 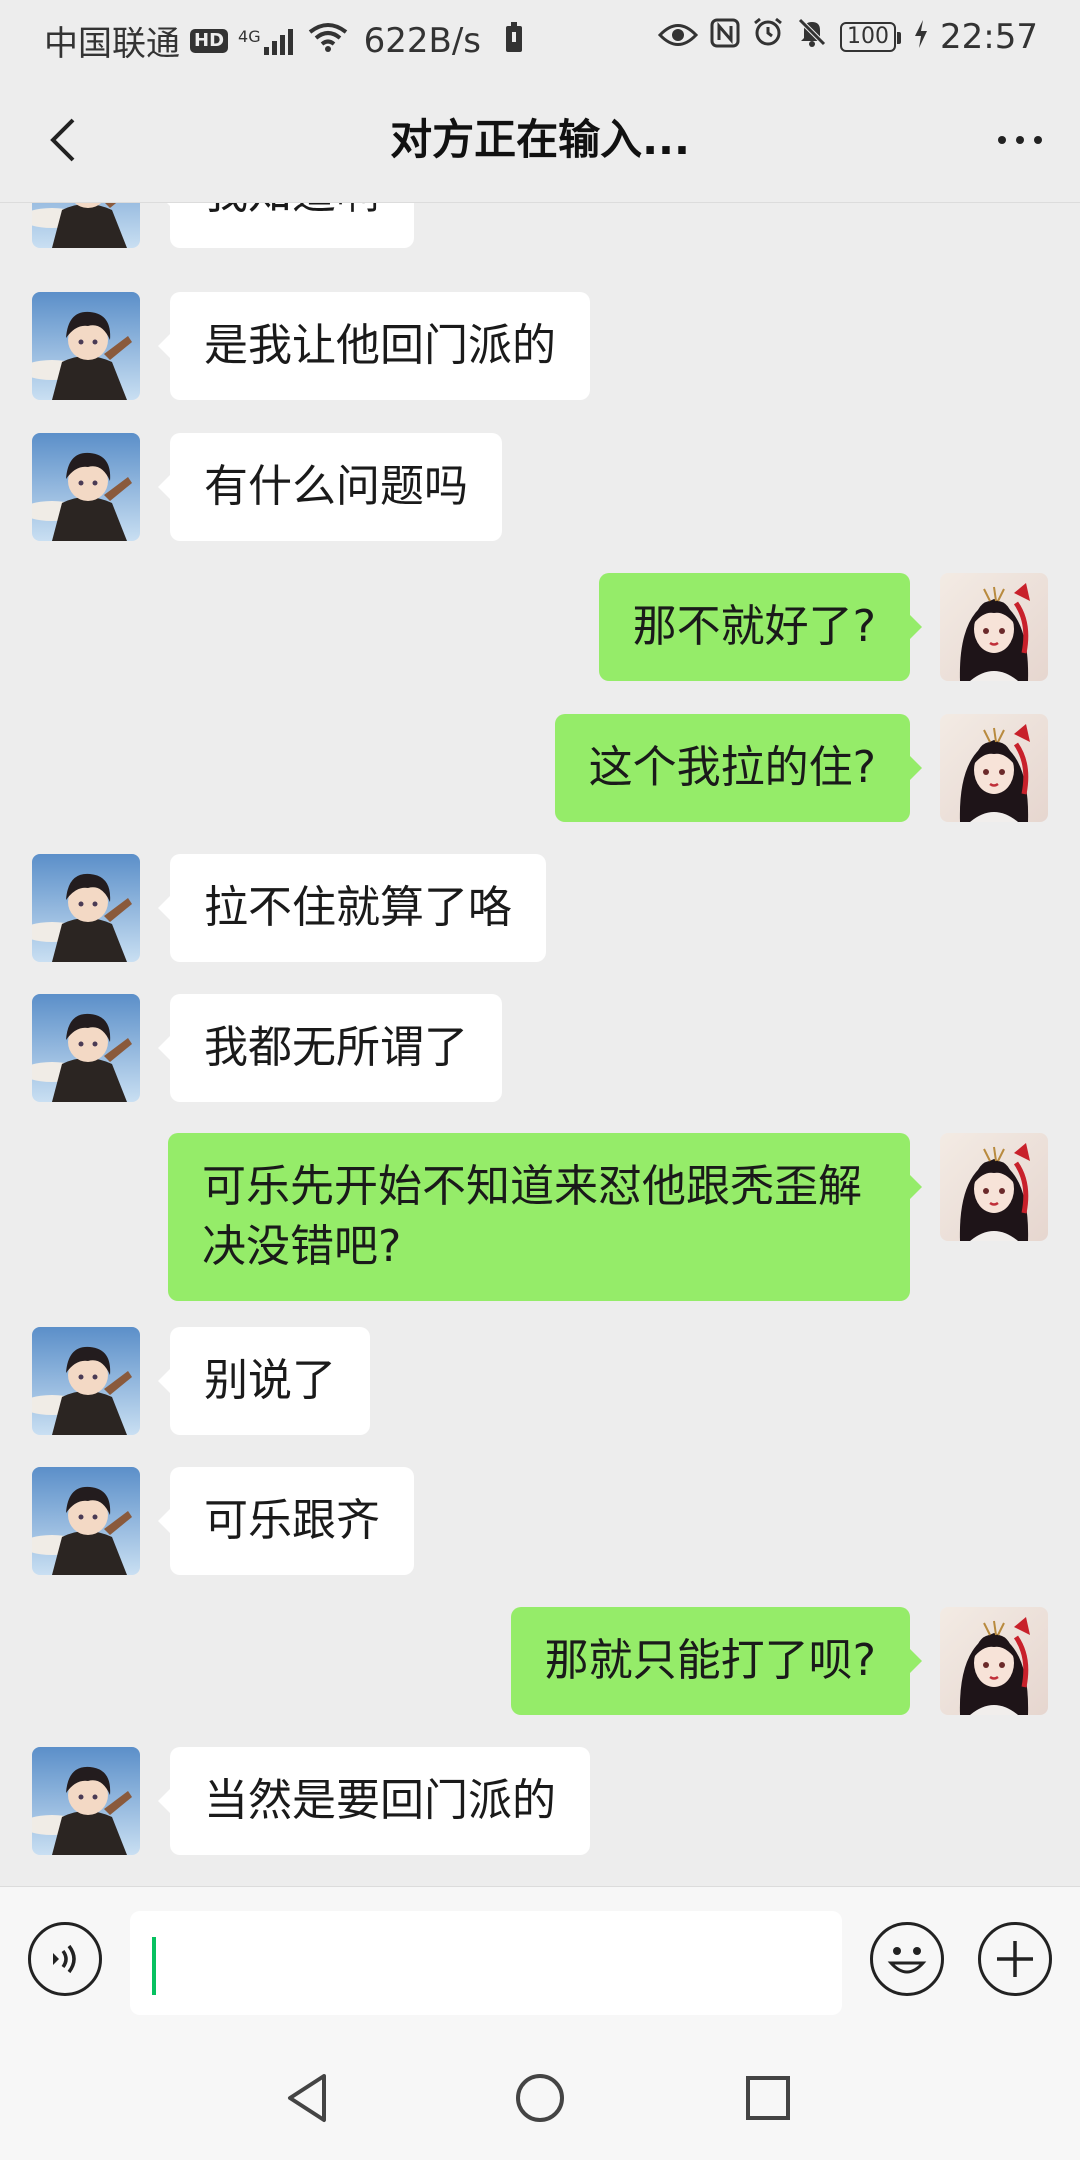 I want to click on status-left: 中国联通 HD 4G 622B/s, so click(x=283, y=40).